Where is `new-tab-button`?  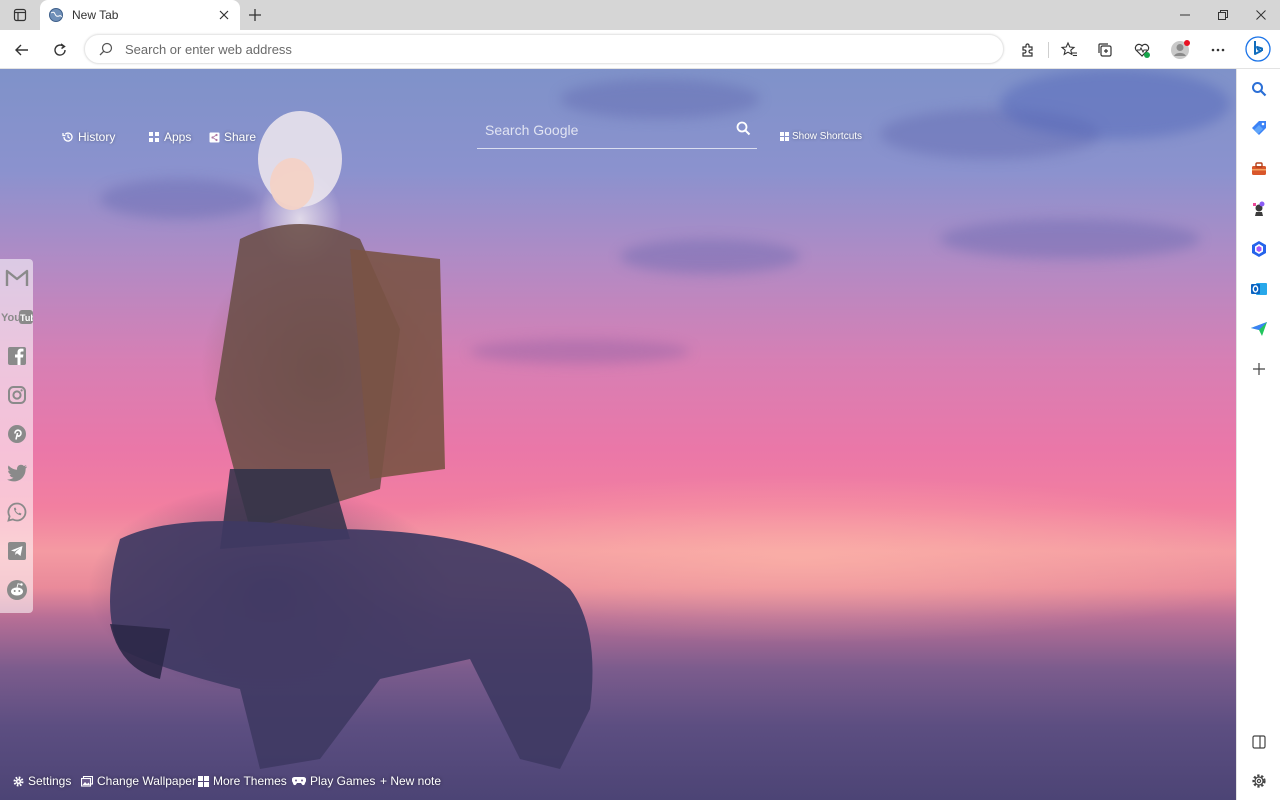
new-tab-button is located at coordinates (255, 15).